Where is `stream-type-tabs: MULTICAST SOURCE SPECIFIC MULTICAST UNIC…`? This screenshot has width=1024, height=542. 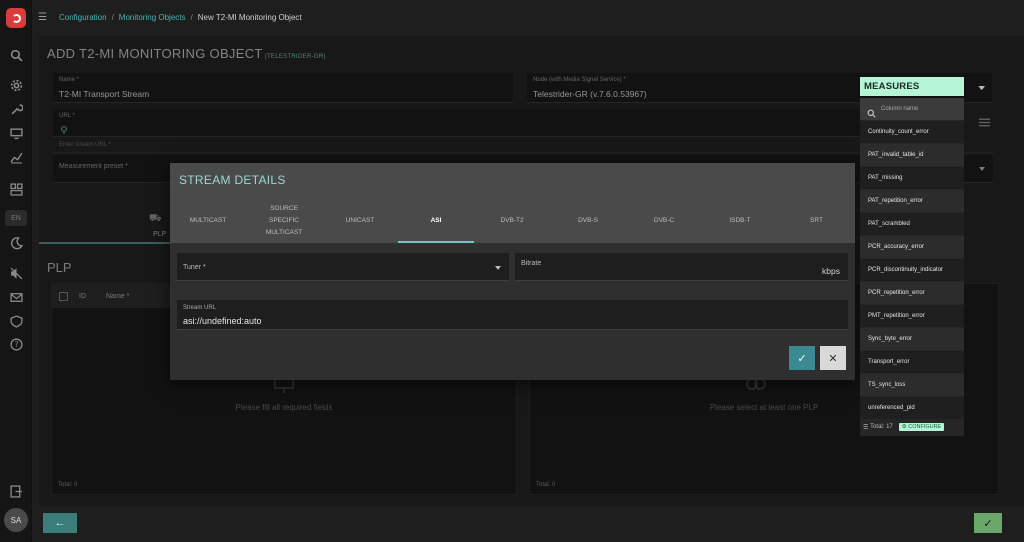
stream-type-tabs: MULTICAST SOURCE SPECIFIC MULTICAST UNIC… is located at coordinates (512, 221).